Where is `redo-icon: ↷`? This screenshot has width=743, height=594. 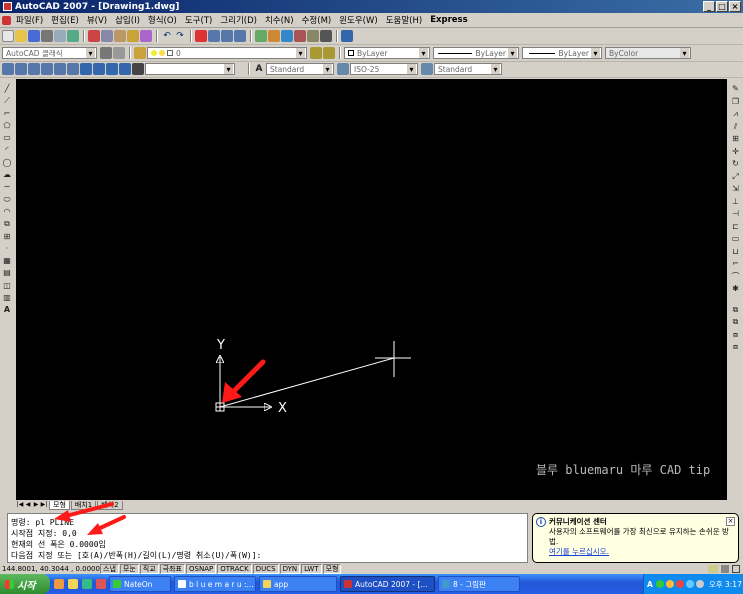 redo-icon: ↷ is located at coordinates (180, 36).